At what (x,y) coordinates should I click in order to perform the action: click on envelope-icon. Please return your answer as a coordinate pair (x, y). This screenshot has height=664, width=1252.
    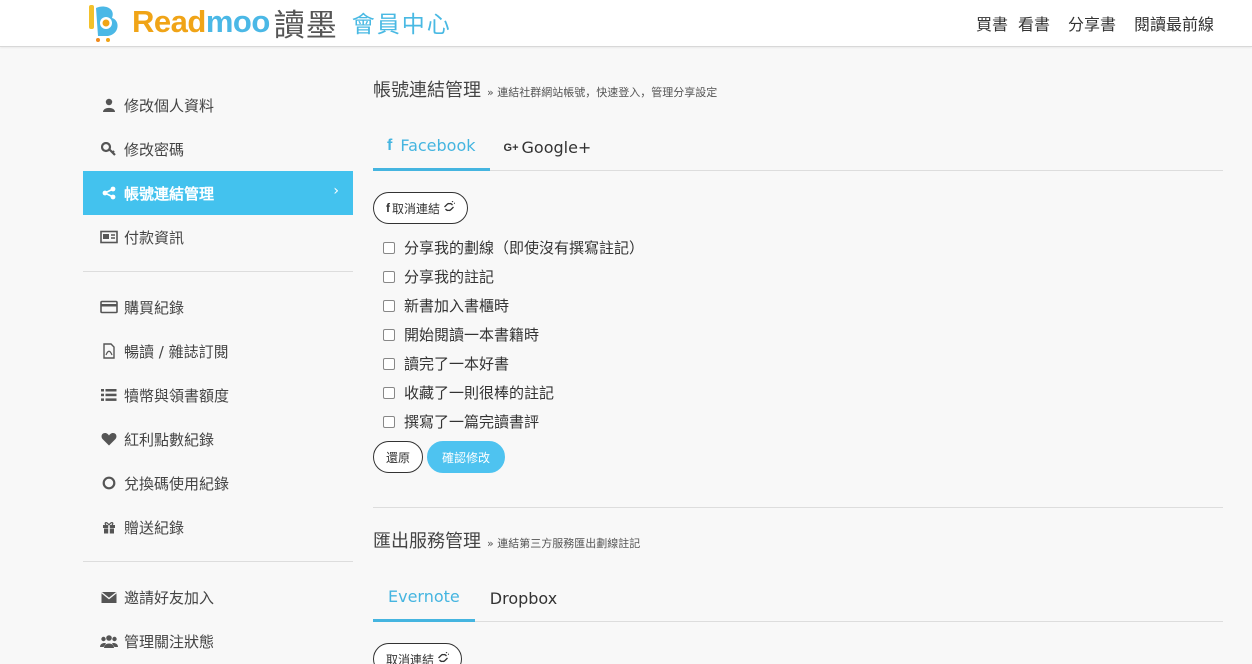
    Looking at the image, I should click on (109, 597).